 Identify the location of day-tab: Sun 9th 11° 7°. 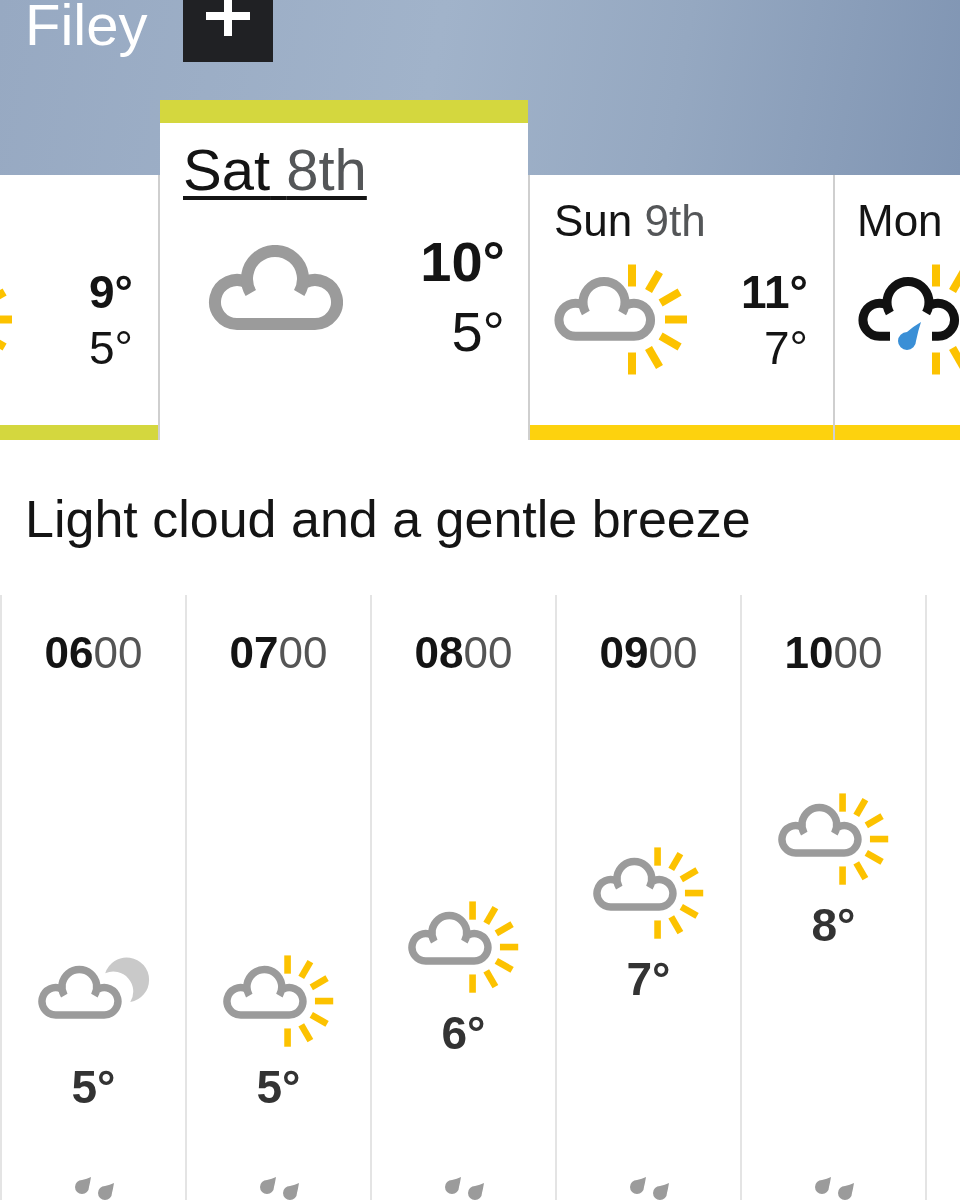
(680, 307).